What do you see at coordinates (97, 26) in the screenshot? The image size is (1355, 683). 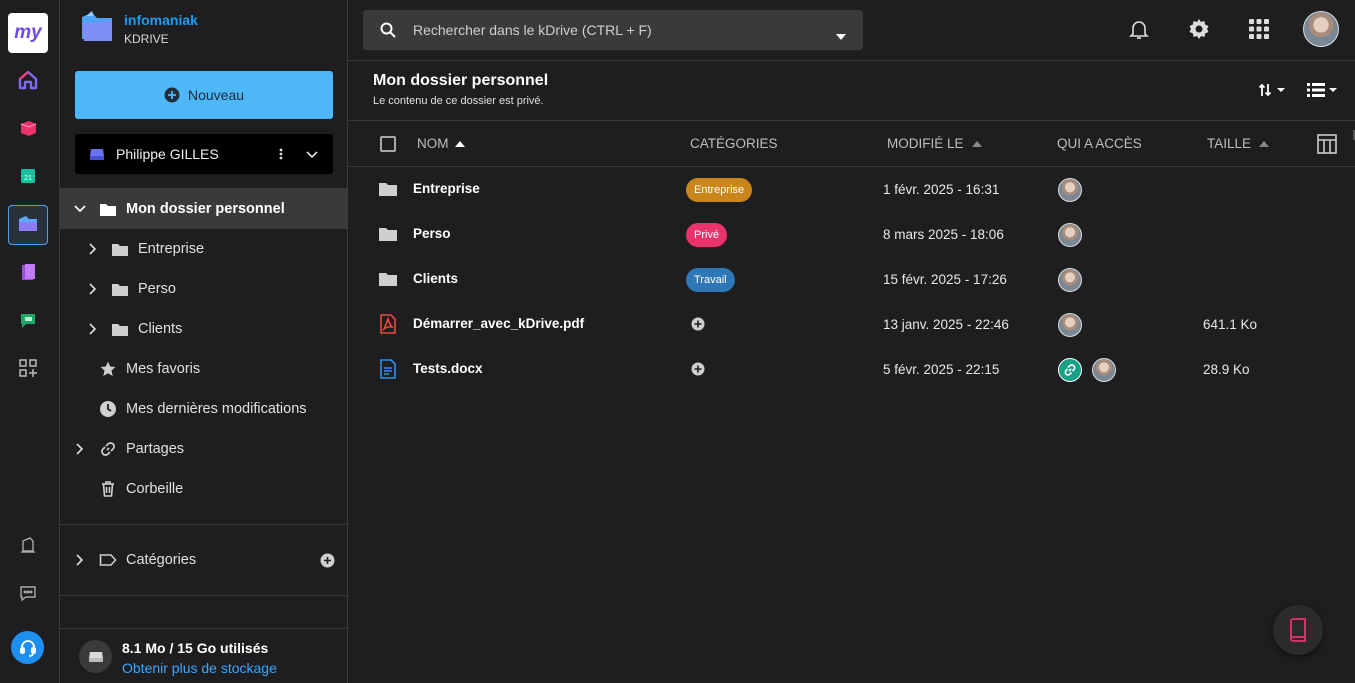 I see `kdrive-logo-icon` at bounding box center [97, 26].